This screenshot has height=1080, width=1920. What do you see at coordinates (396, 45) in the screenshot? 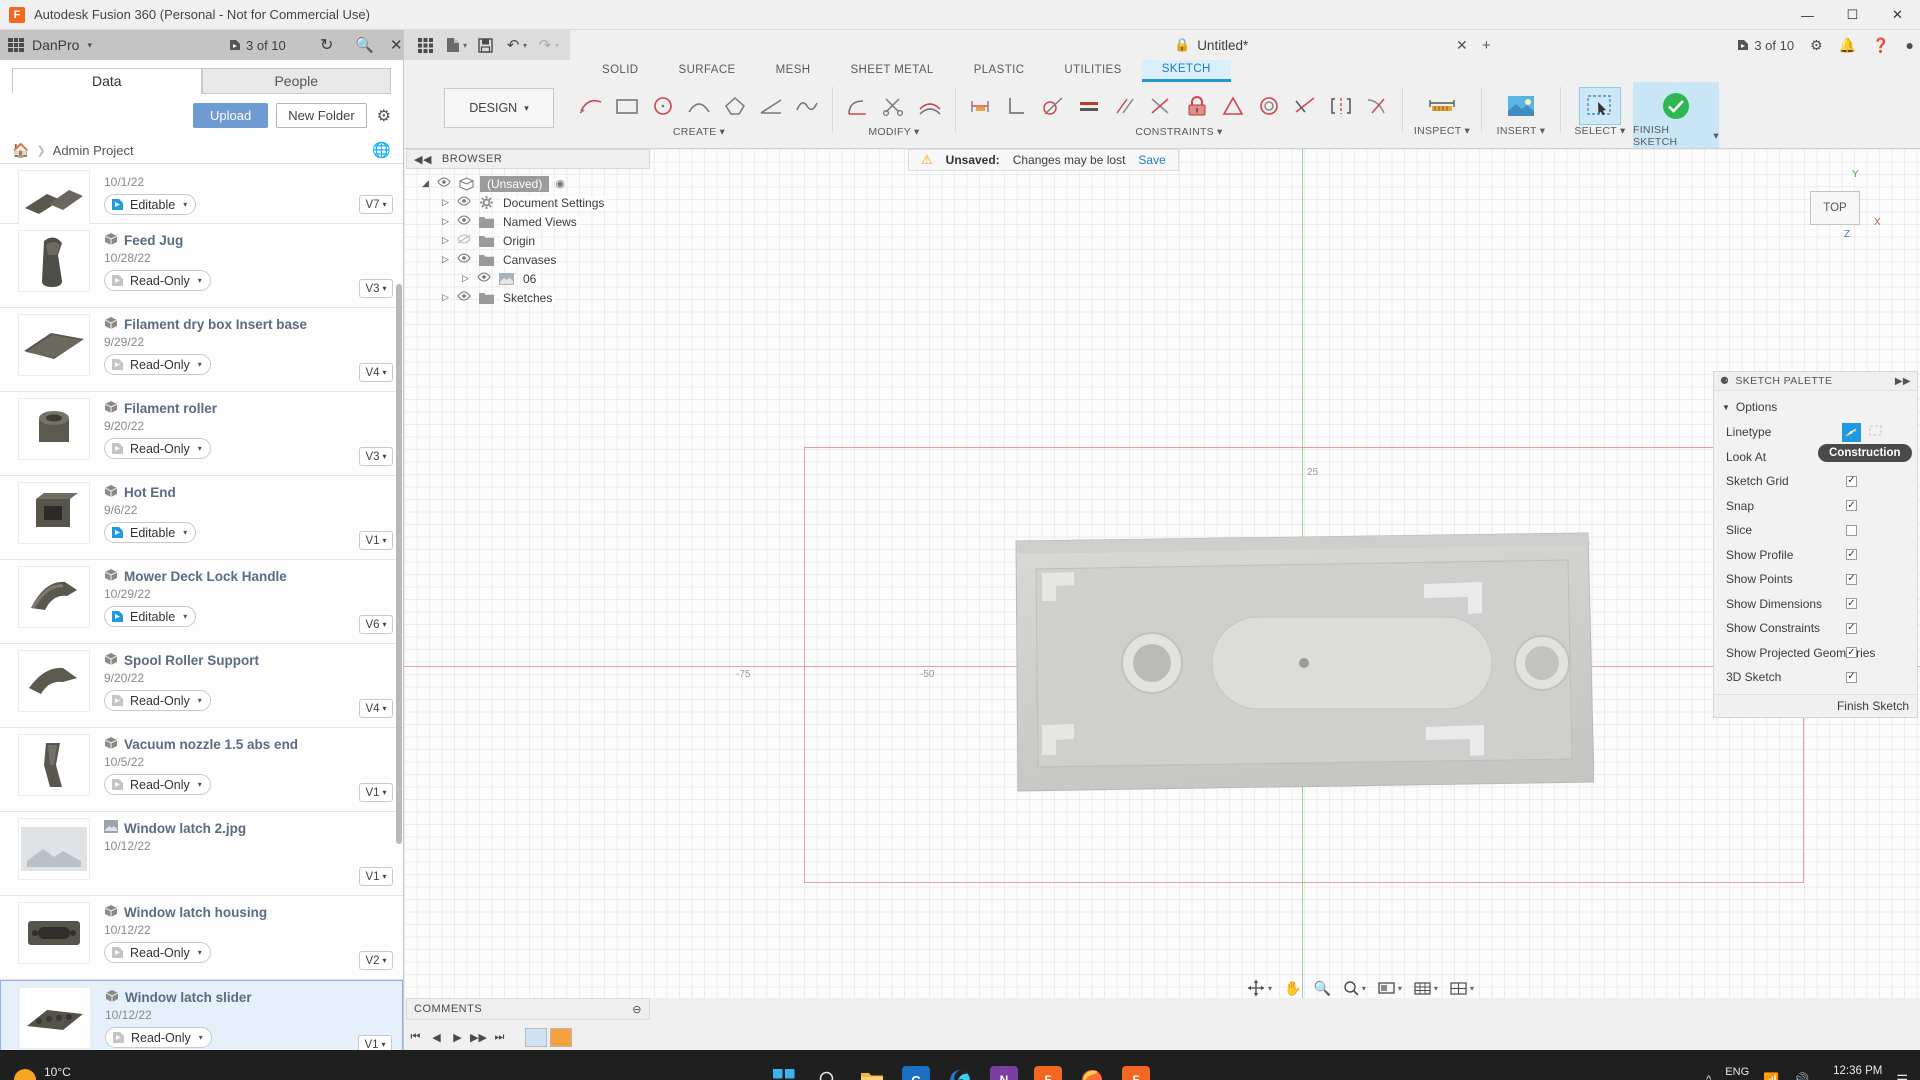
I see `close-panel-icon: ✕` at bounding box center [396, 45].